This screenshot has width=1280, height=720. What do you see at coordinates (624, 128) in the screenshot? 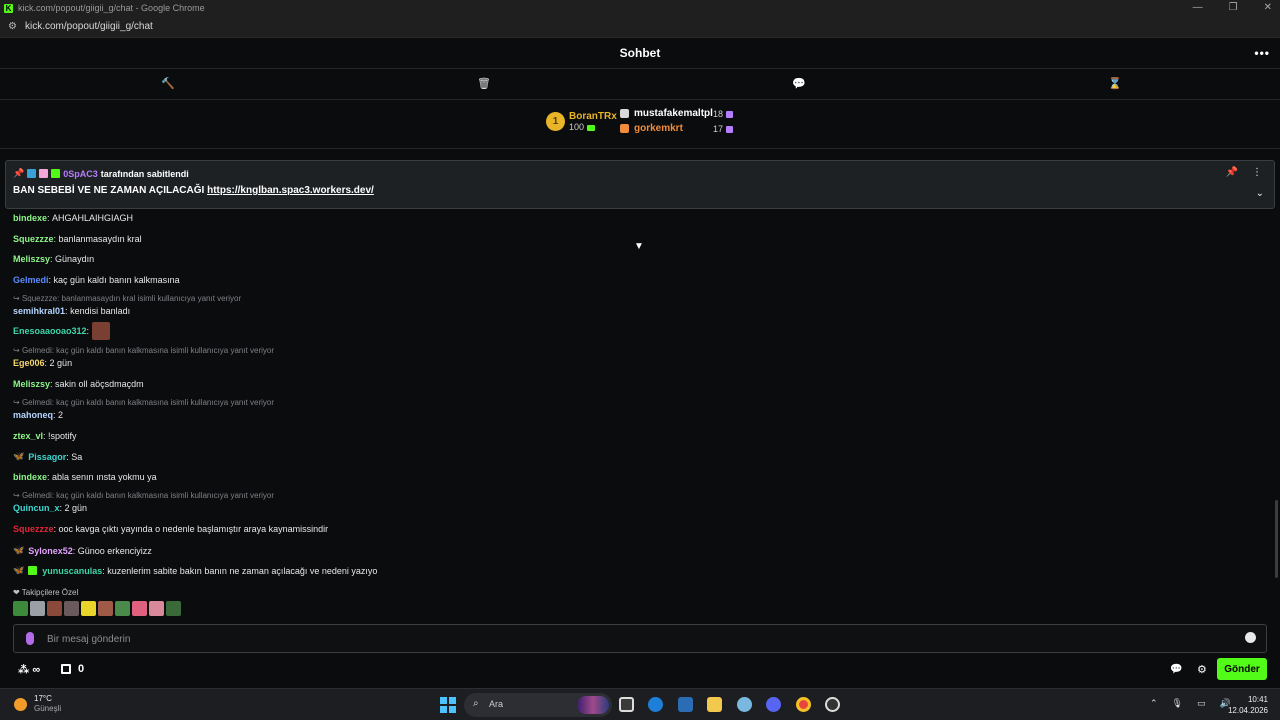
I see `bronze-badge-icon` at bounding box center [624, 128].